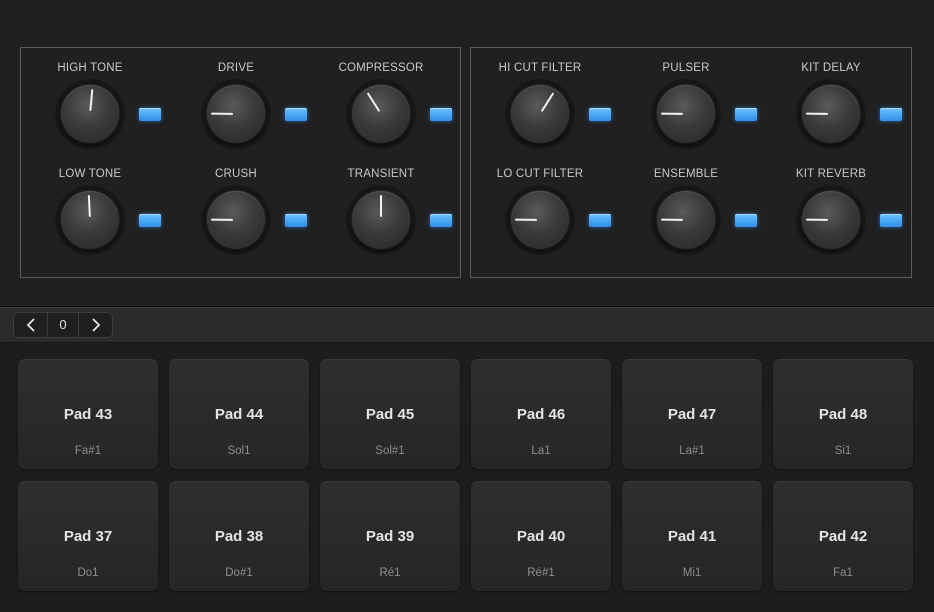 This screenshot has height=612, width=934. I want to click on pad-name: Pad 40, so click(541, 536).